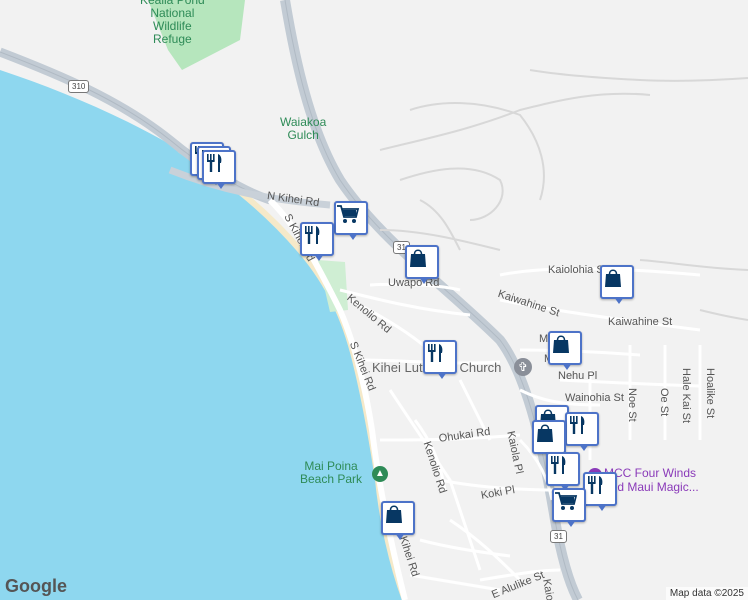  Describe the element at coordinates (632, 405) in the screenshot. I see `street-label-noe: Noe St` at that location.